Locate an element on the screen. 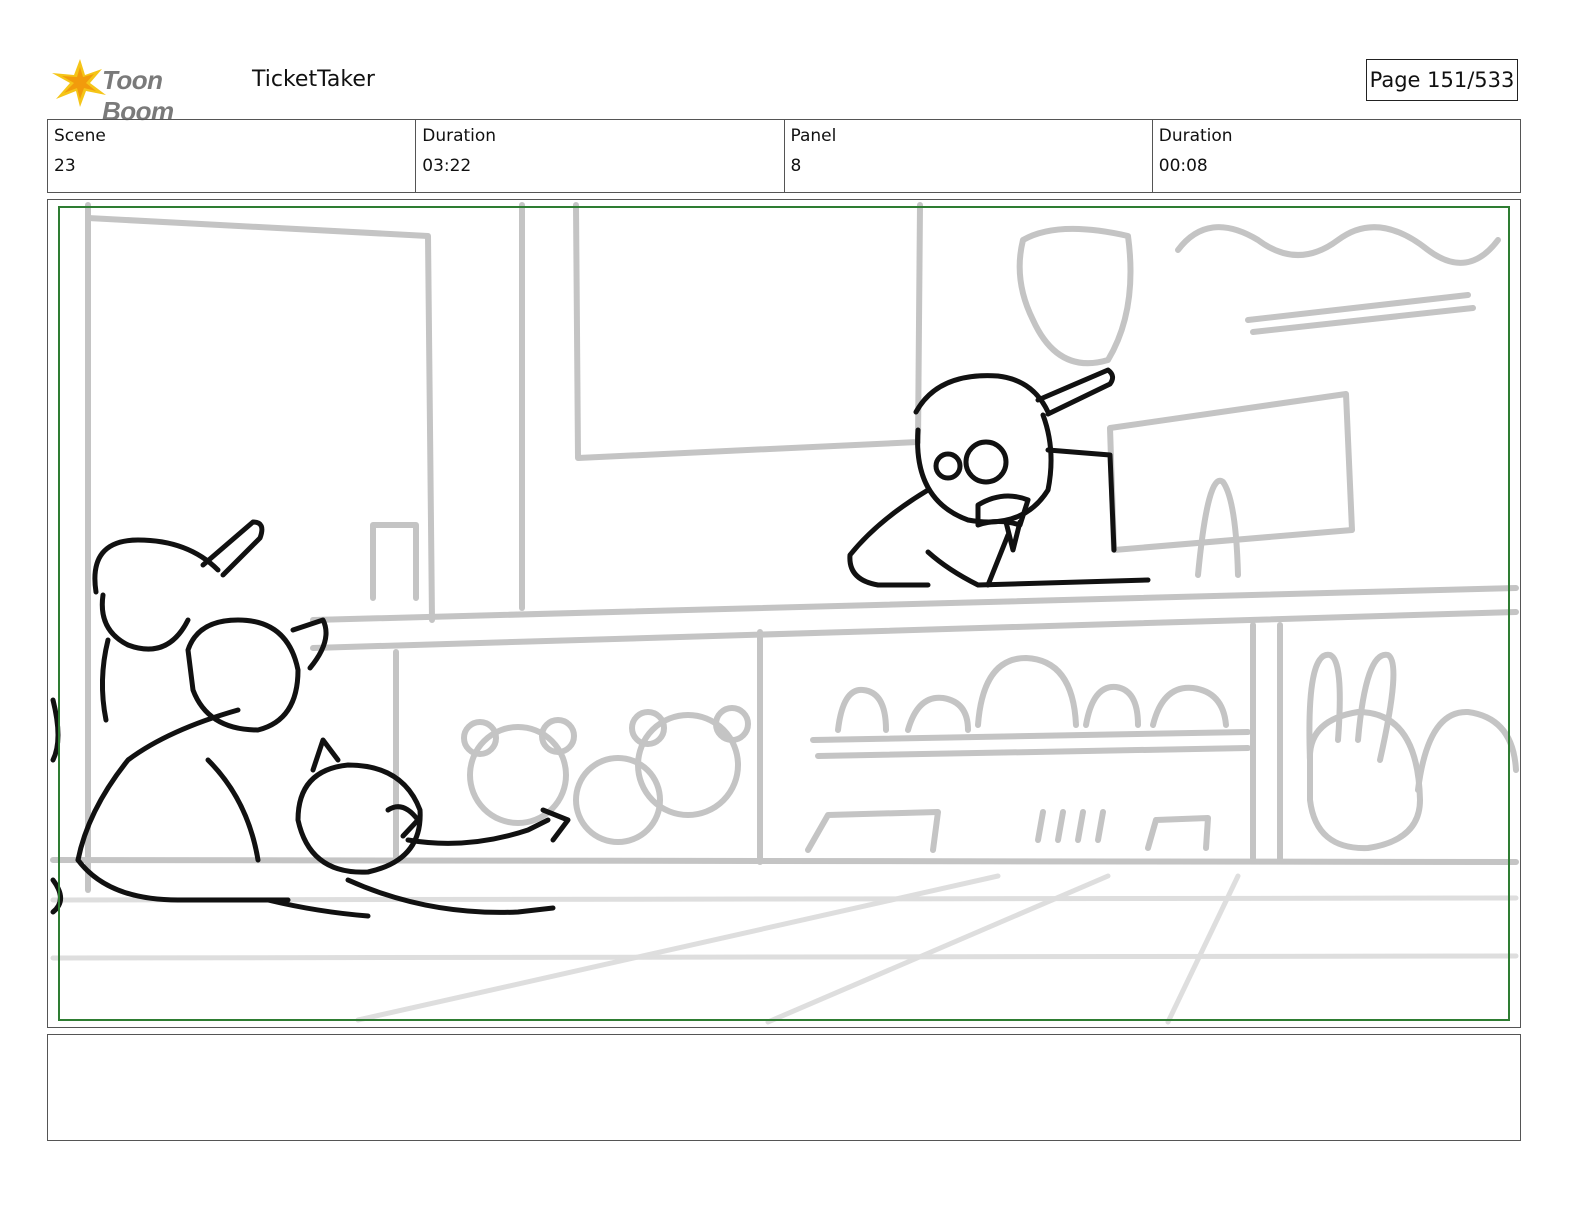  page-label: Page 151/533 is located at coordinates (1442, 80).